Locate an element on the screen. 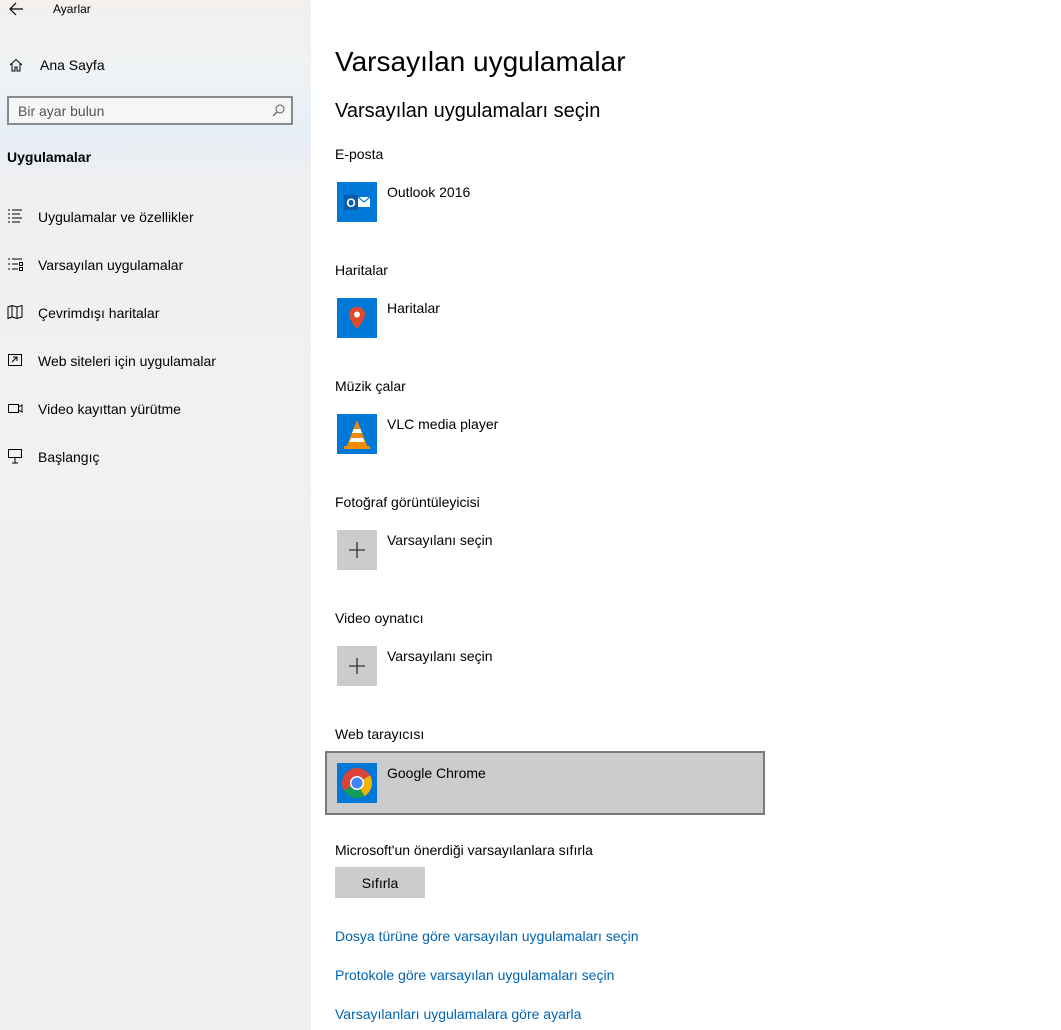  sidebar-item-label: Video kayıttan yürütme is located at coordinates (109, 409).